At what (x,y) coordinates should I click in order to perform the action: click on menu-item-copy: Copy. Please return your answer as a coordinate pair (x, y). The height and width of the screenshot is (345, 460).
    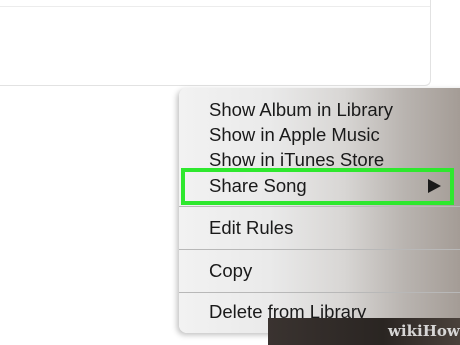
    Looking at the image, I should click on (230, 271).